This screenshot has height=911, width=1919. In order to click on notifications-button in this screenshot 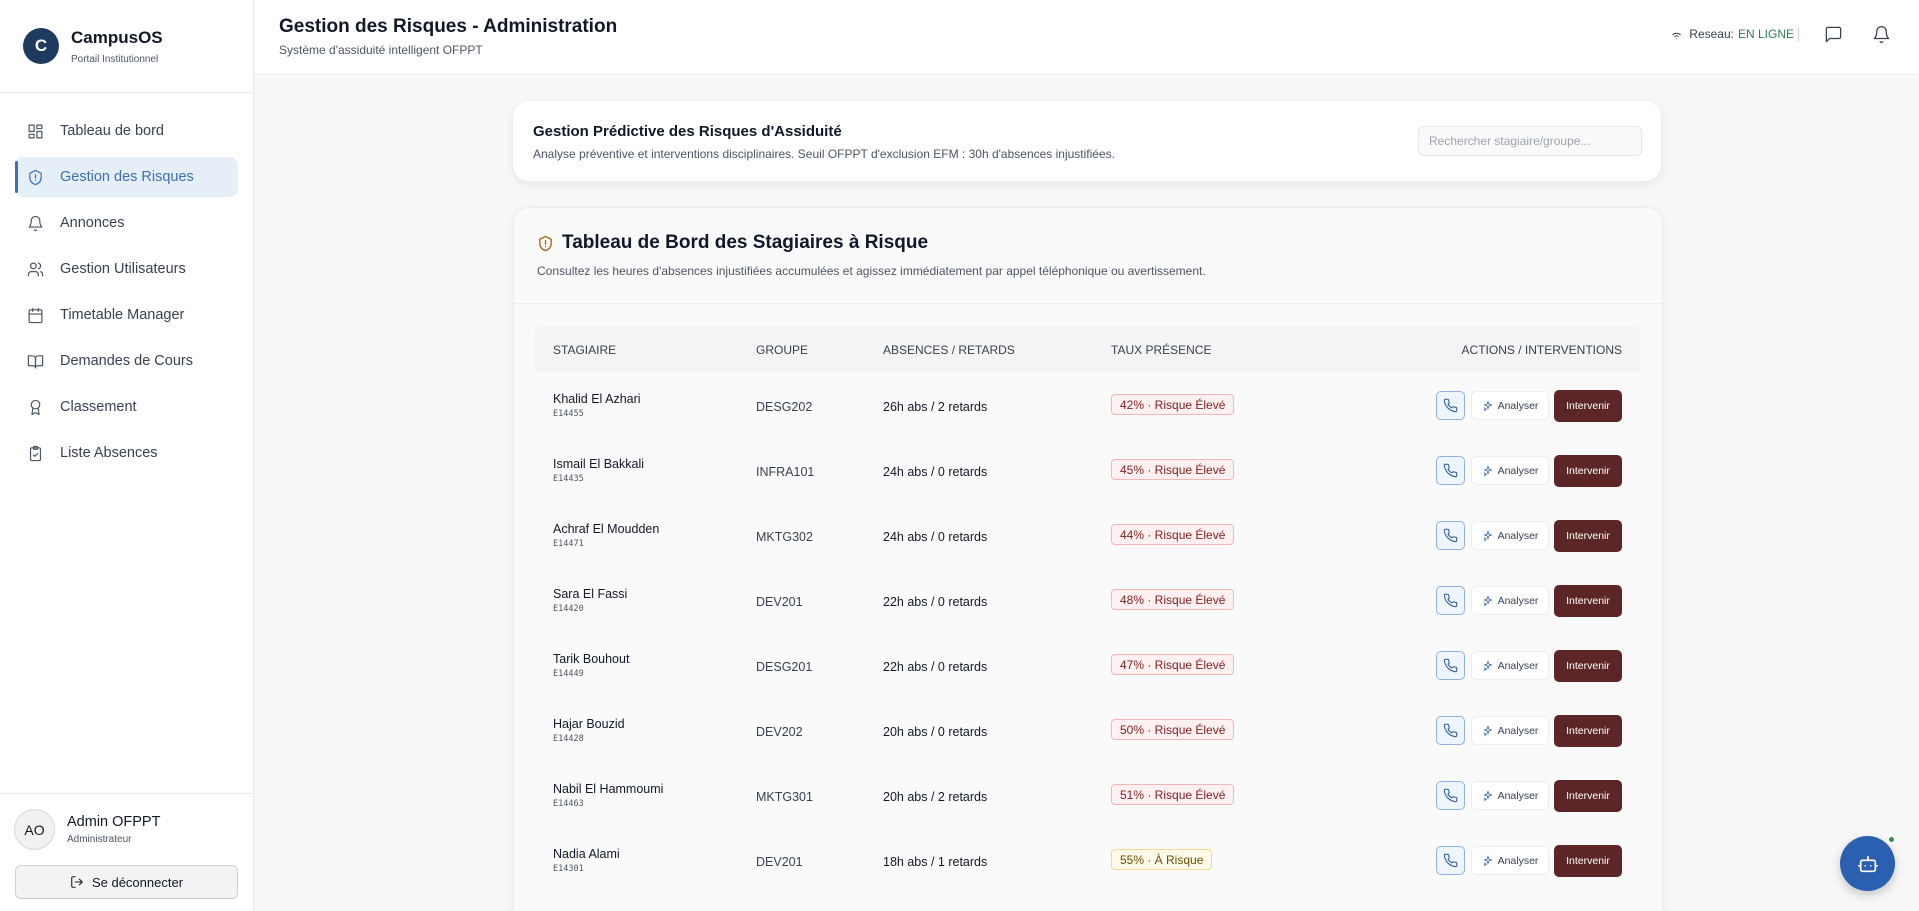, I will do `click(1881, 34)`.